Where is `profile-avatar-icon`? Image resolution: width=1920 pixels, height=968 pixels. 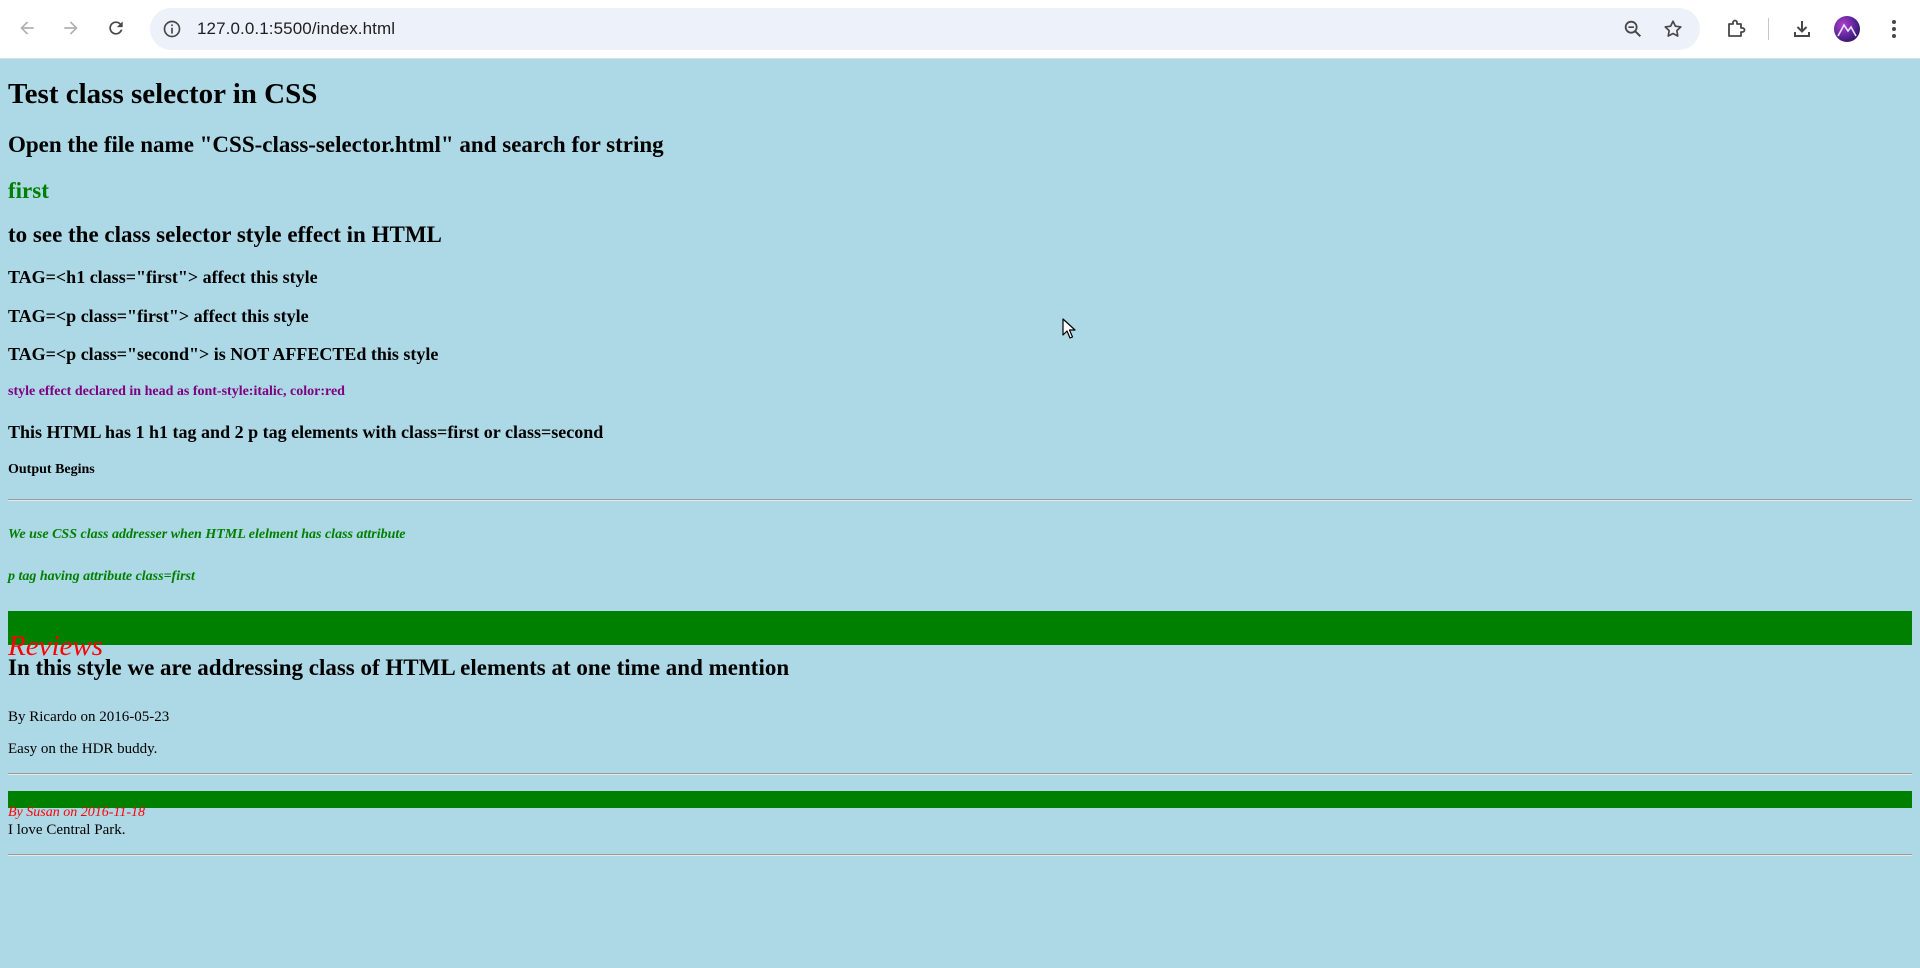
profile-avatar-icon is located at coordinates (1847, 30).